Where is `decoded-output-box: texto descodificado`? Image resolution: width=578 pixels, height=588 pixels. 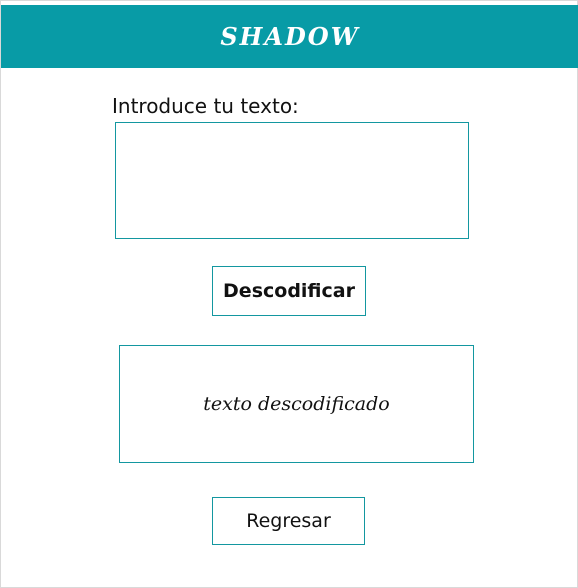
decoded-output-box: texto descodificado is located at coordinates (296, 404).